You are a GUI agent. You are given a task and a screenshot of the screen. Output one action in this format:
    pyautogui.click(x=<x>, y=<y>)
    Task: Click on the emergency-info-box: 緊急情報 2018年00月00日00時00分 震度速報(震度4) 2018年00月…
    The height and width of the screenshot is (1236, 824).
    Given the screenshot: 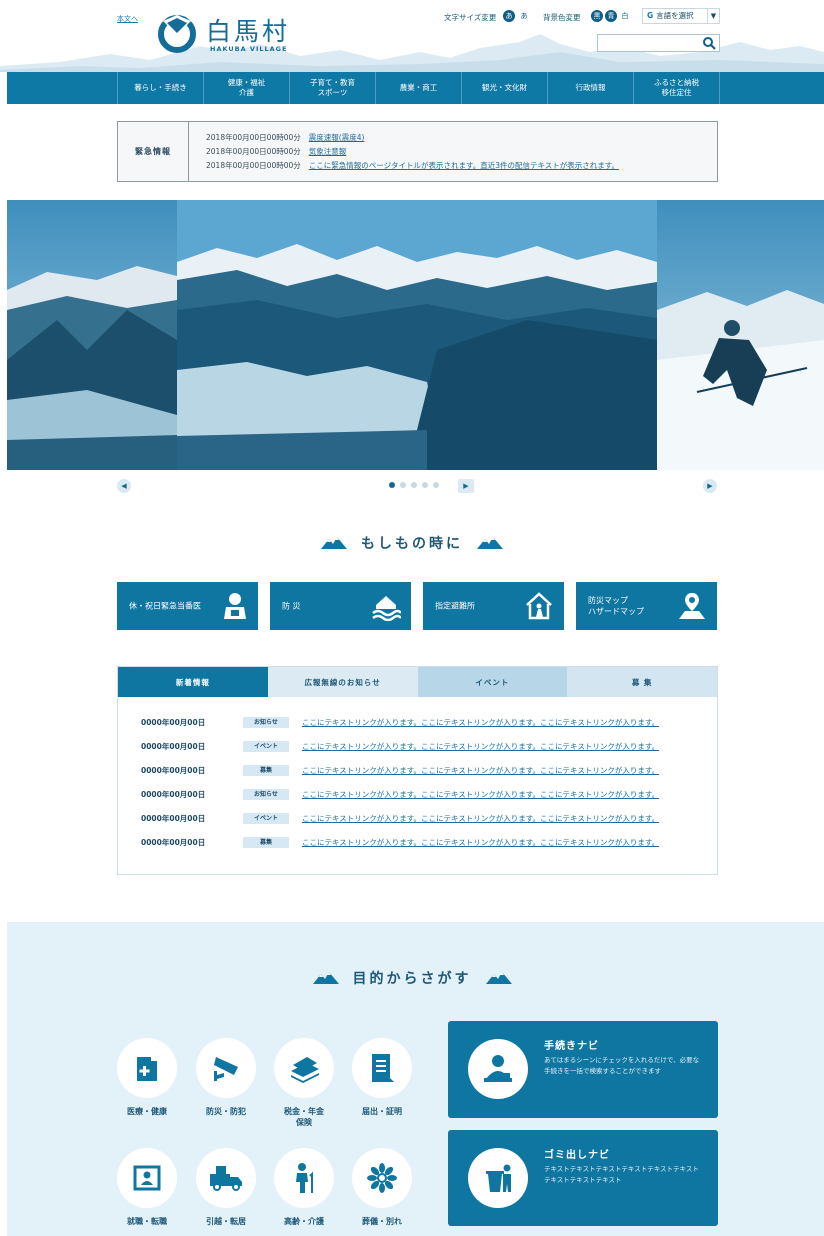 What is the action you would take?
    pyautogui.click(x=417, y=151)
    